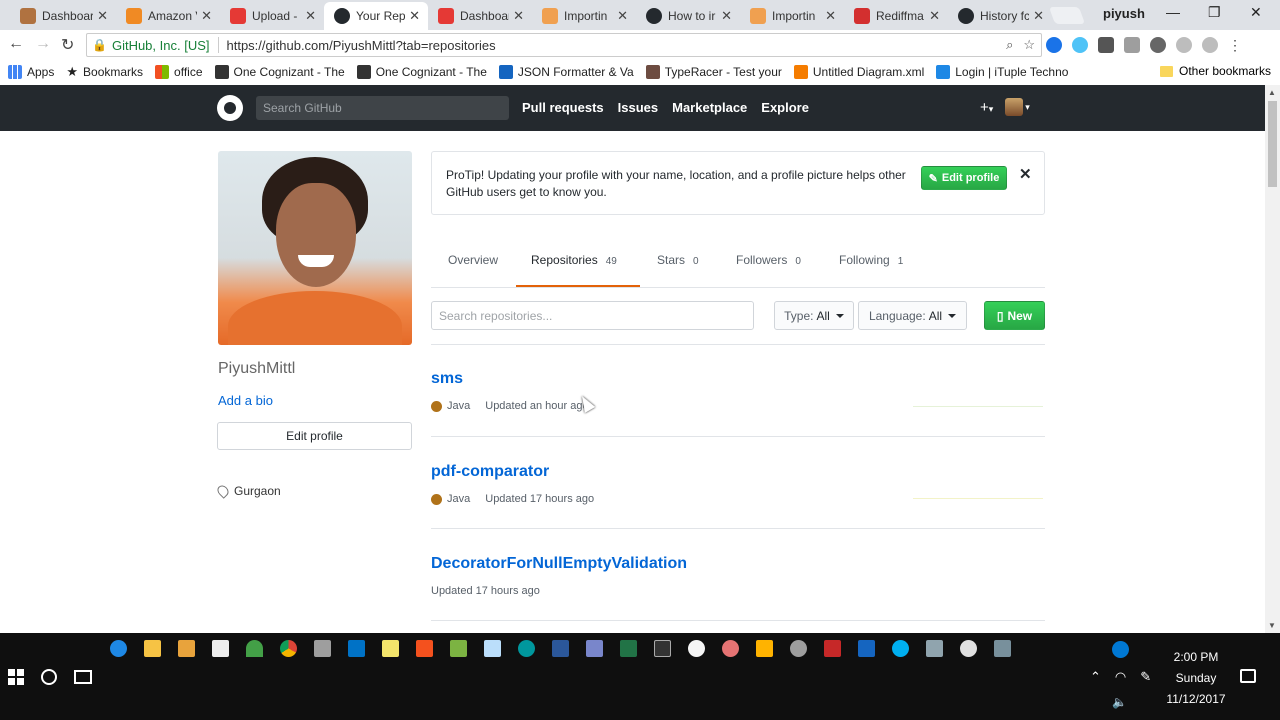  I want to click on arduino-icon, so click(526, 648).